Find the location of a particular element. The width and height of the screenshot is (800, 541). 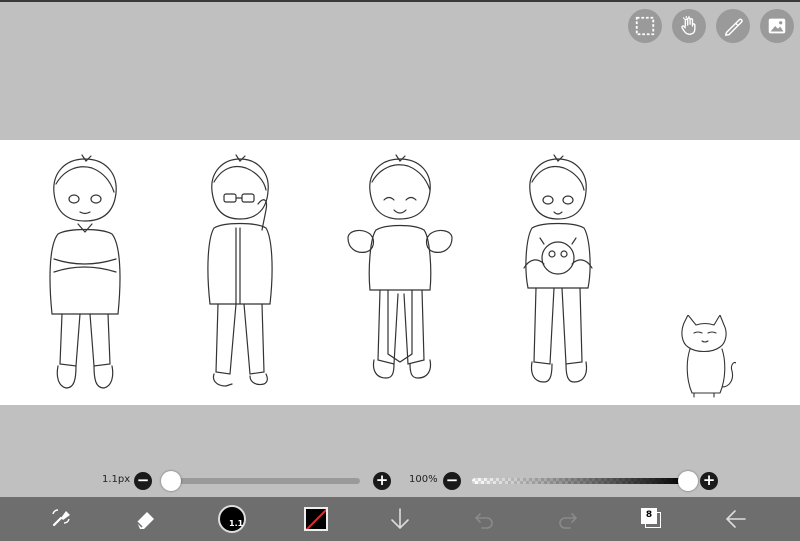

brush-size-preview: 1.1 is located at coordinates (232, 519).